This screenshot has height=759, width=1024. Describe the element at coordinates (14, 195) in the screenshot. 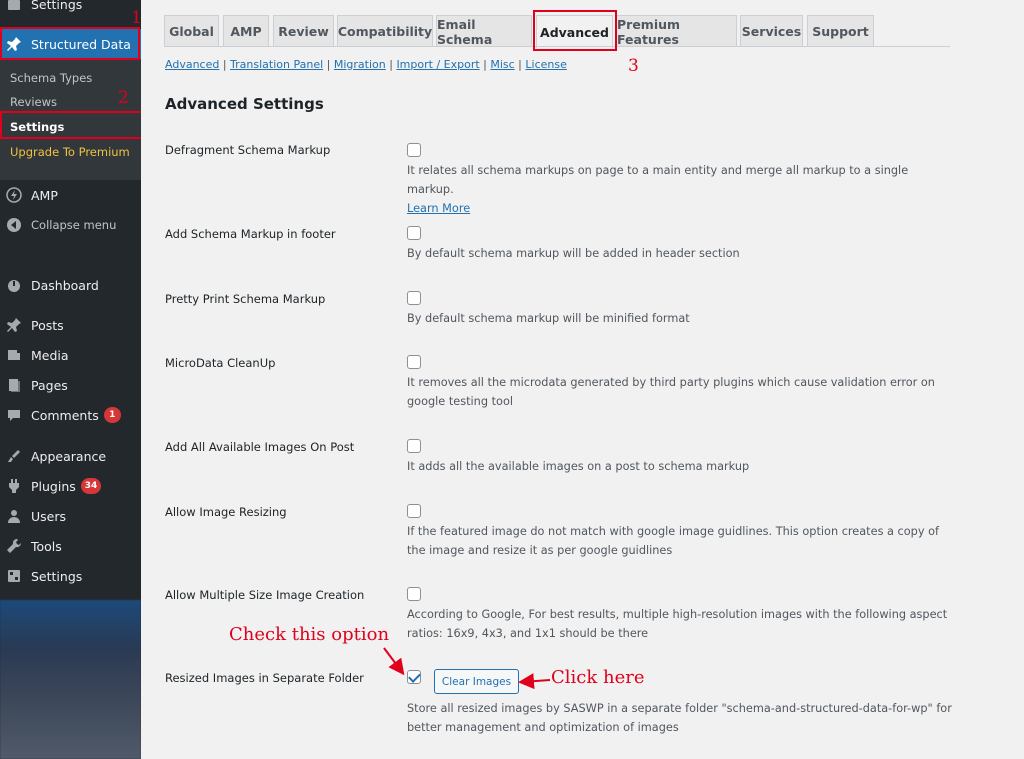

I see `amp-icon` at that location.